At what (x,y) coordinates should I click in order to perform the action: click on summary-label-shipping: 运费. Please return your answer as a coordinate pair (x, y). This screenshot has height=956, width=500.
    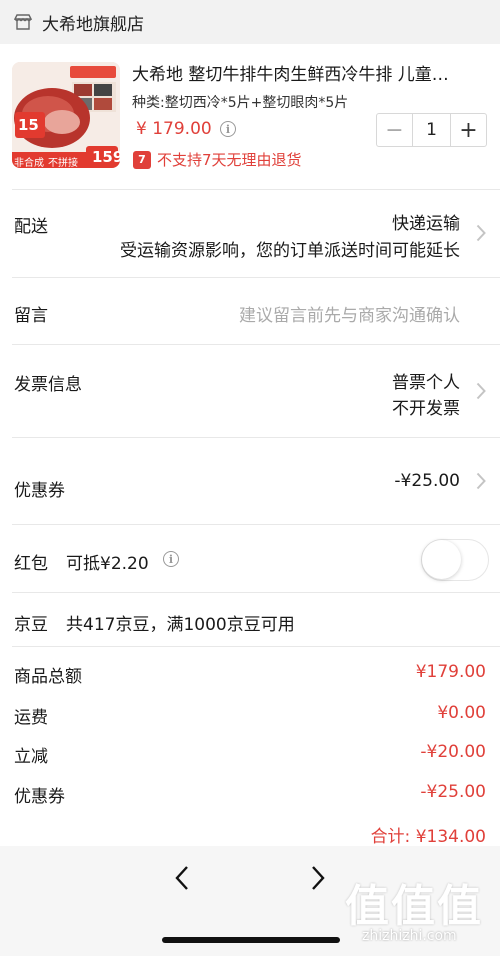
    Looking at the image, I should click on (31, 718).